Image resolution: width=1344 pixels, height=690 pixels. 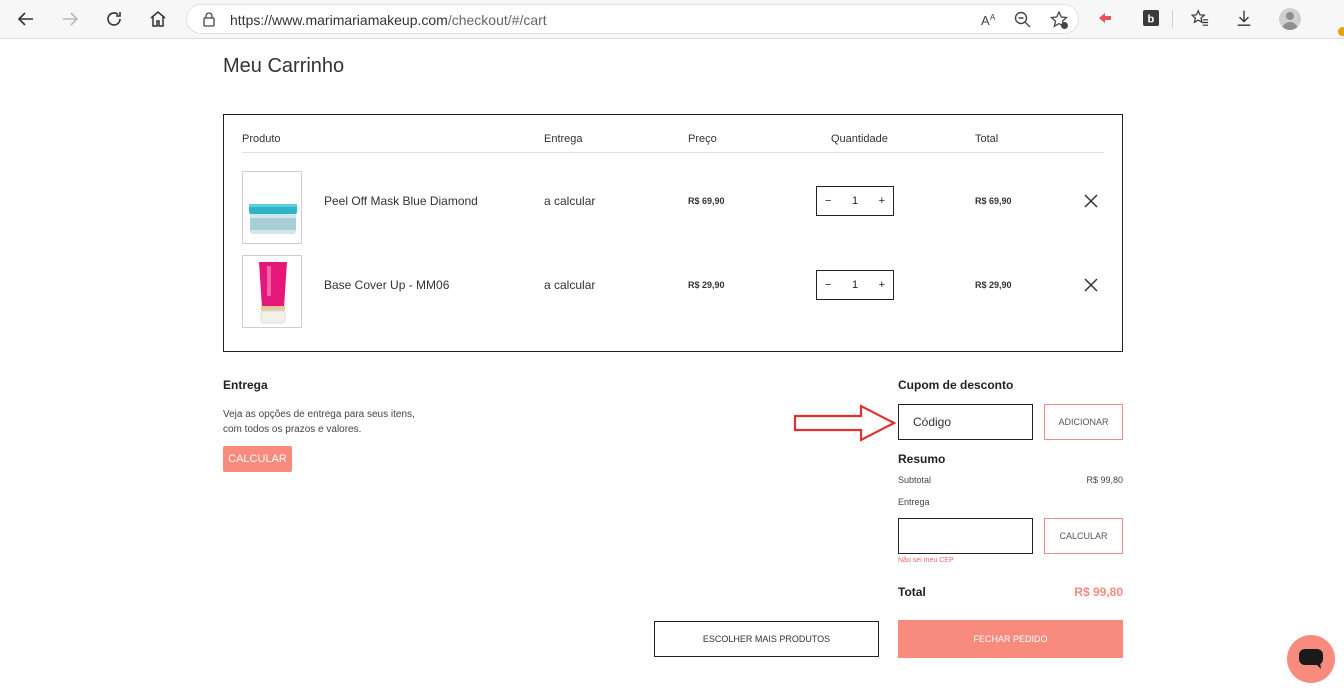 What do you see at coordinates (956, 385) in the screenshot?
I see `coupon-title: Cupom de desconto` at bounding box center [956, 385].